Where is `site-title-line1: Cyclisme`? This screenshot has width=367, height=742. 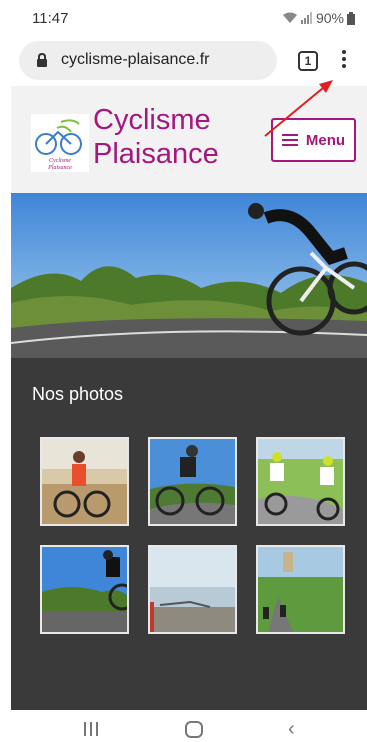
site-title-line1: Cyclisme is located at coordinates (152, 120).